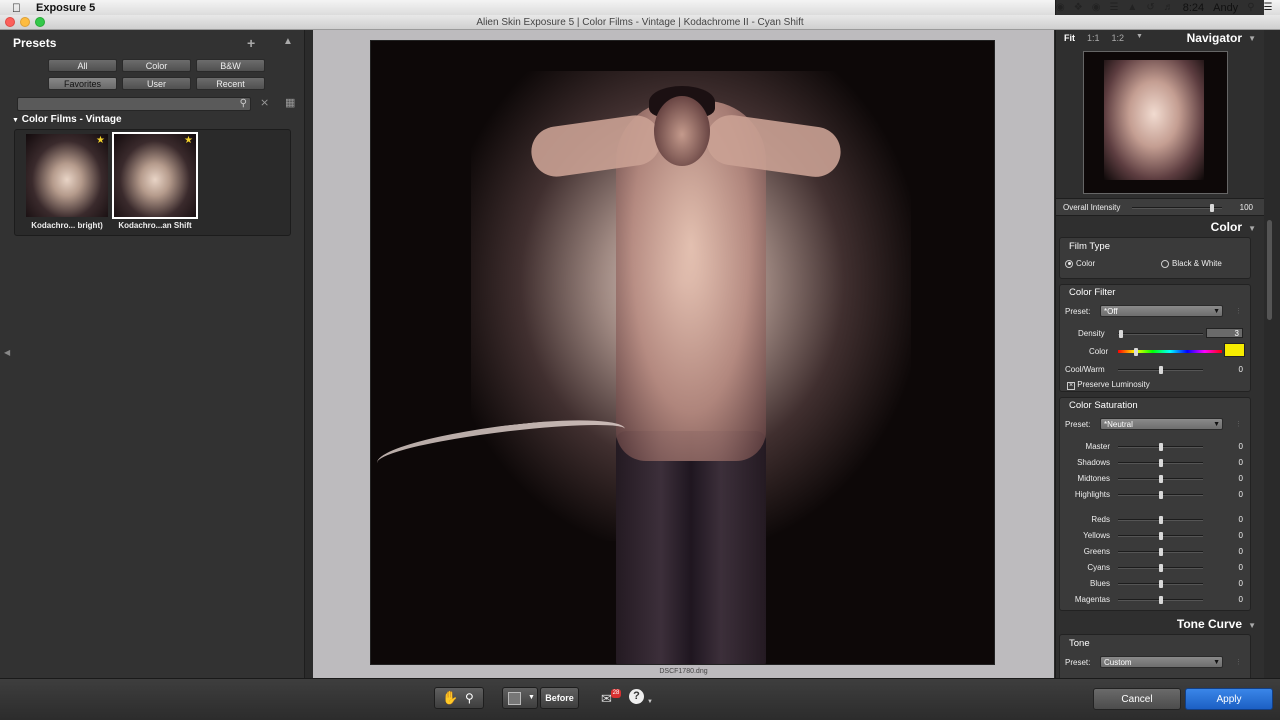 The height and width of the screenshot is (720, 1280). Describe the element at coordinates (1177, 208) in the screenshot. I see `overall-intensity-slider` at that location.